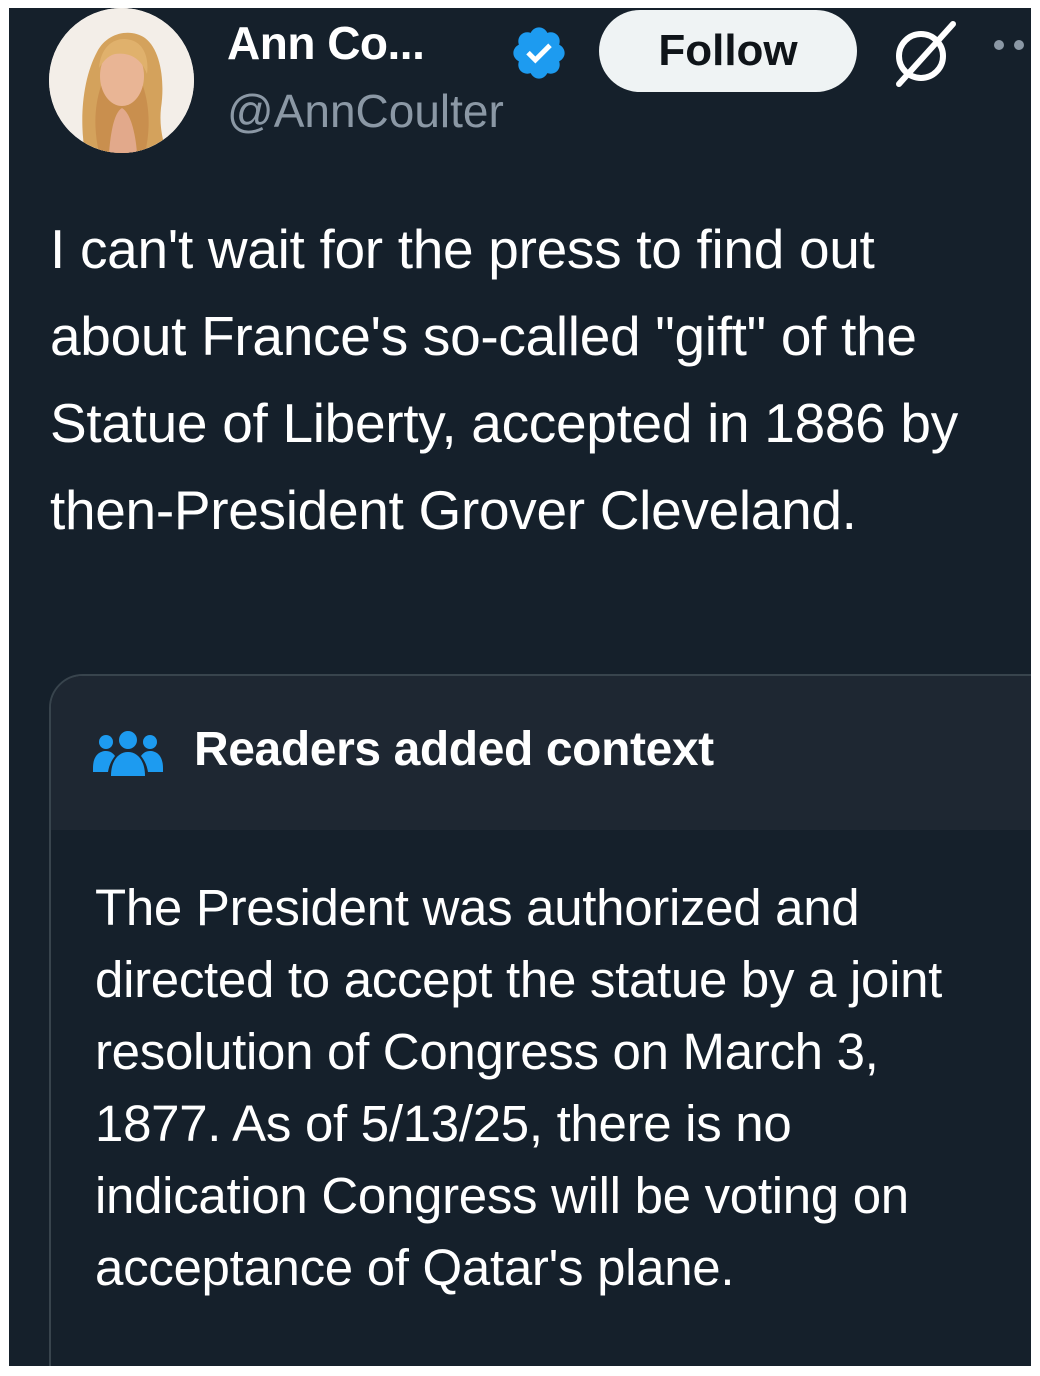  I want to click on avatar-photo, so click(121, 80).